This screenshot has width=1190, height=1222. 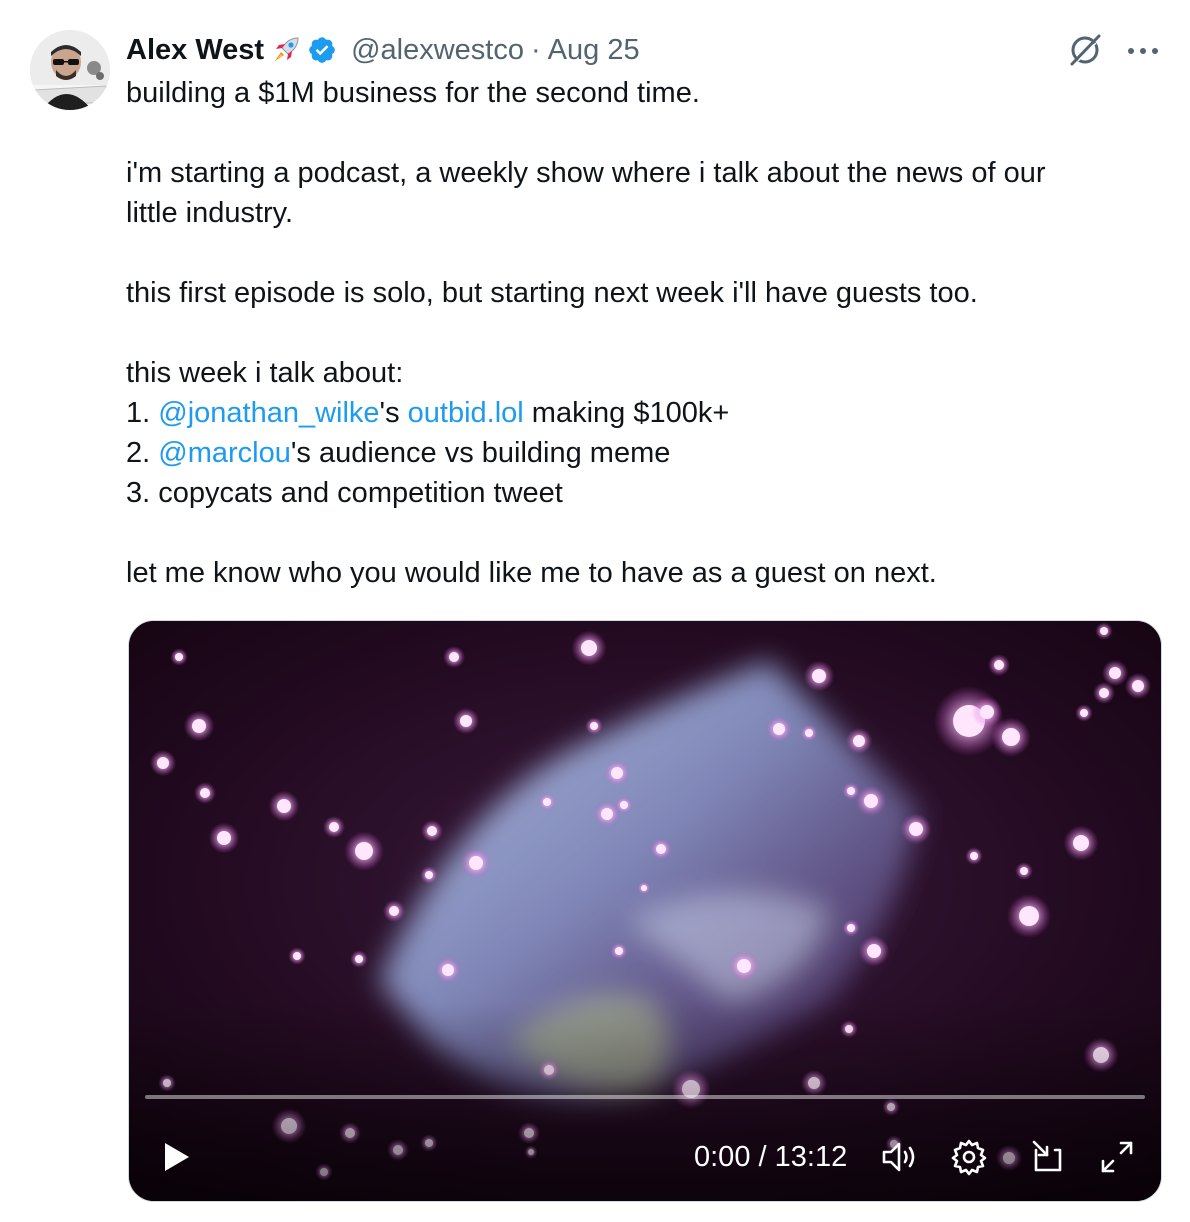 I want to click on video-controls: 0:00 / 13:12, so click(x=645, y=1157).